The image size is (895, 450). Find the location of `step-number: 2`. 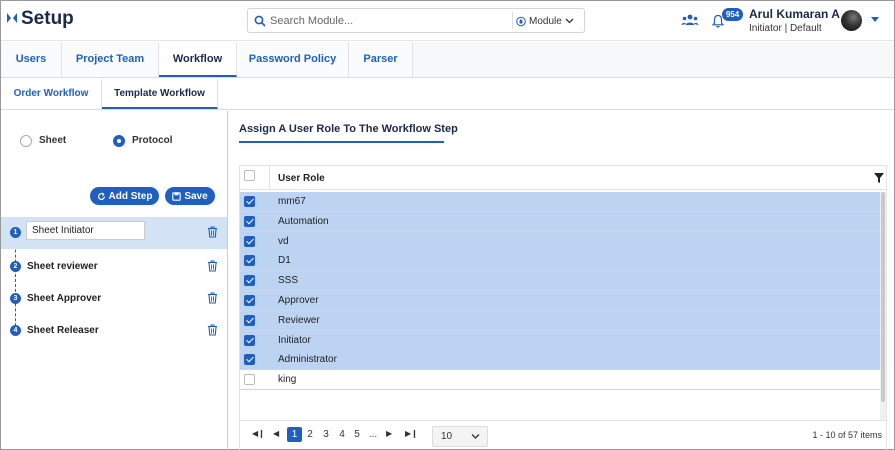

step-number: 2 is located at coordinates (15, 266).